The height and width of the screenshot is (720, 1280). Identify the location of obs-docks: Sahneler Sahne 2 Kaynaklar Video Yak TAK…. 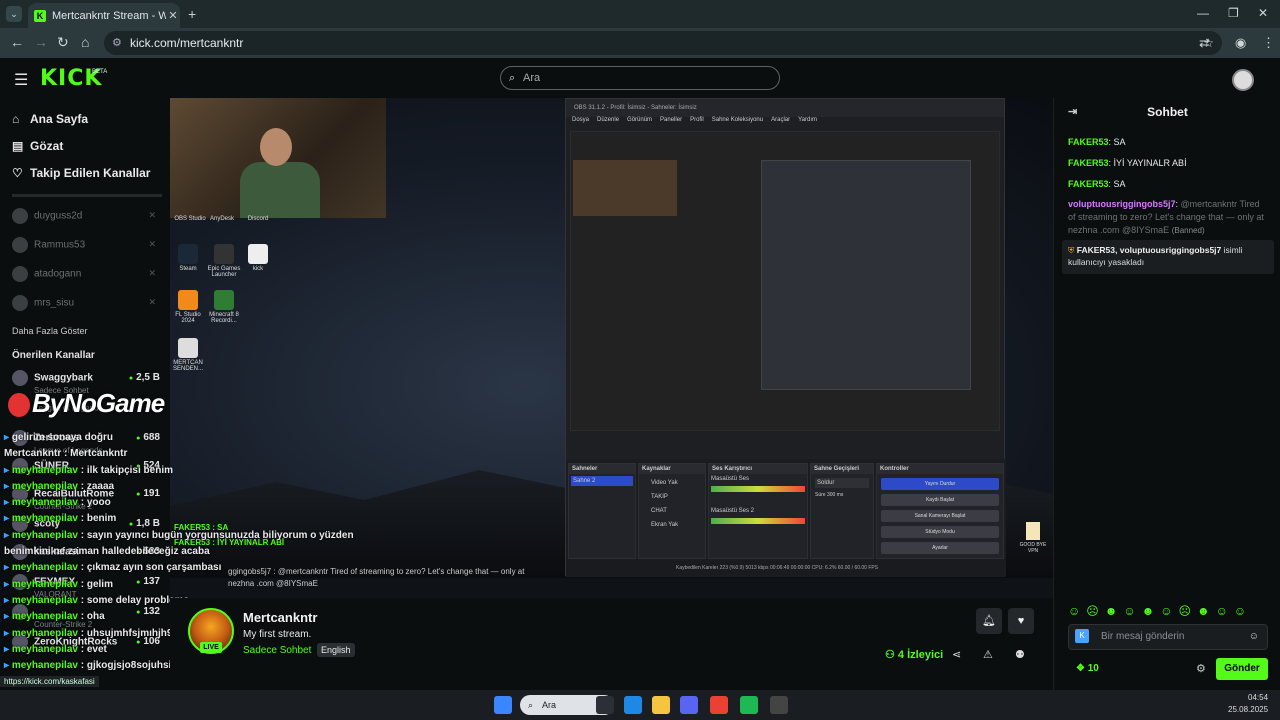
(786, 518).